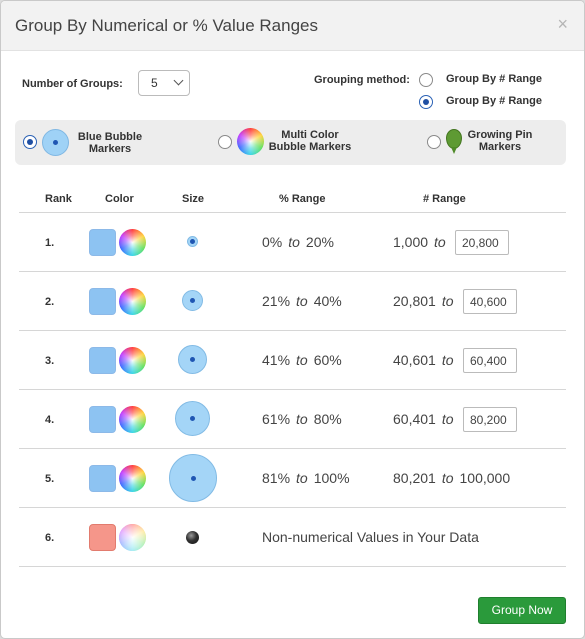 The width and height of the screenshot is (585, 639). Describe the element at coordinates (55, 142) in the screenshot. I see `blue-bubble-icon` at that location.